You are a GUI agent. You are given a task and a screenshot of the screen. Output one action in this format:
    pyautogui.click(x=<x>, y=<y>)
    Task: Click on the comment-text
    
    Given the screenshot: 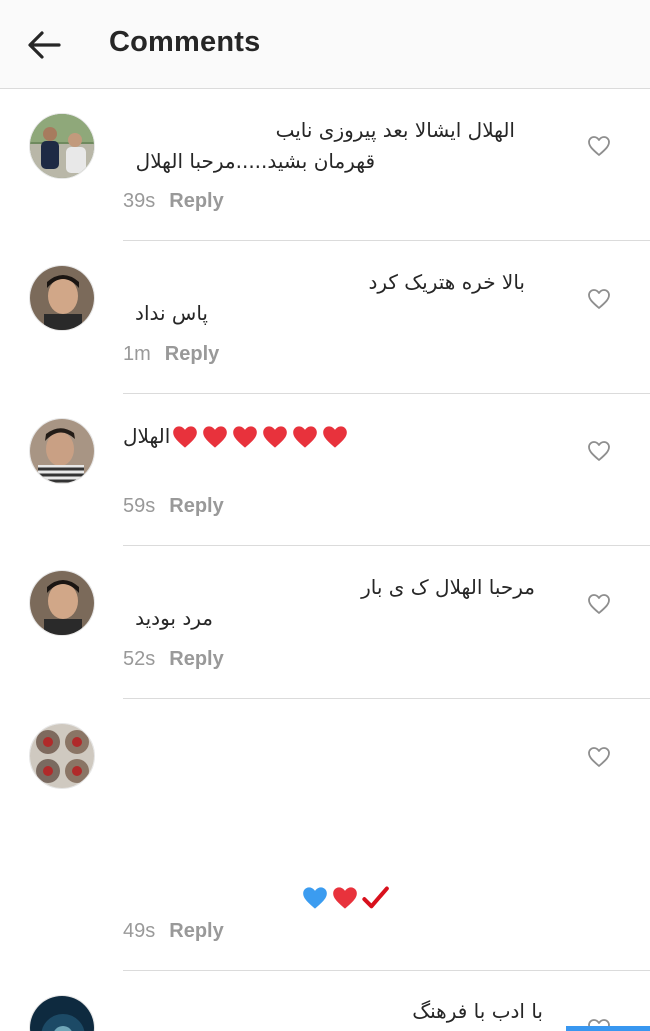 What is the action you would take?
    pyautogui.click(x=350, y=898)
    